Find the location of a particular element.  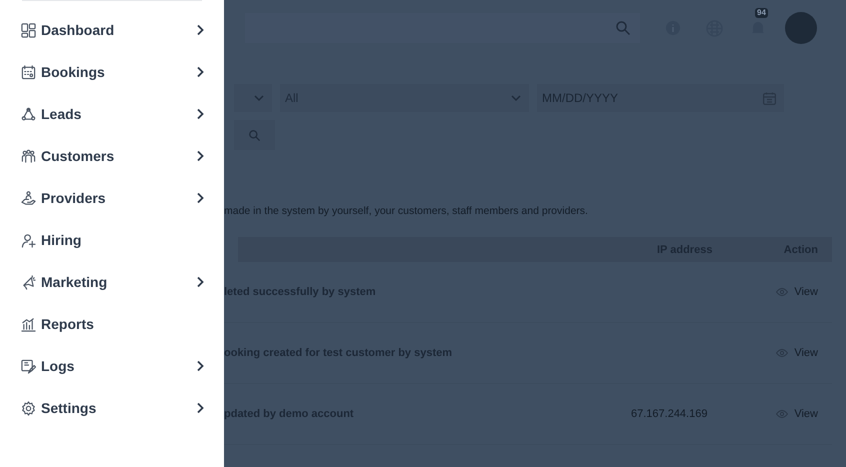

group-icon is located at coordinates (28, 156).